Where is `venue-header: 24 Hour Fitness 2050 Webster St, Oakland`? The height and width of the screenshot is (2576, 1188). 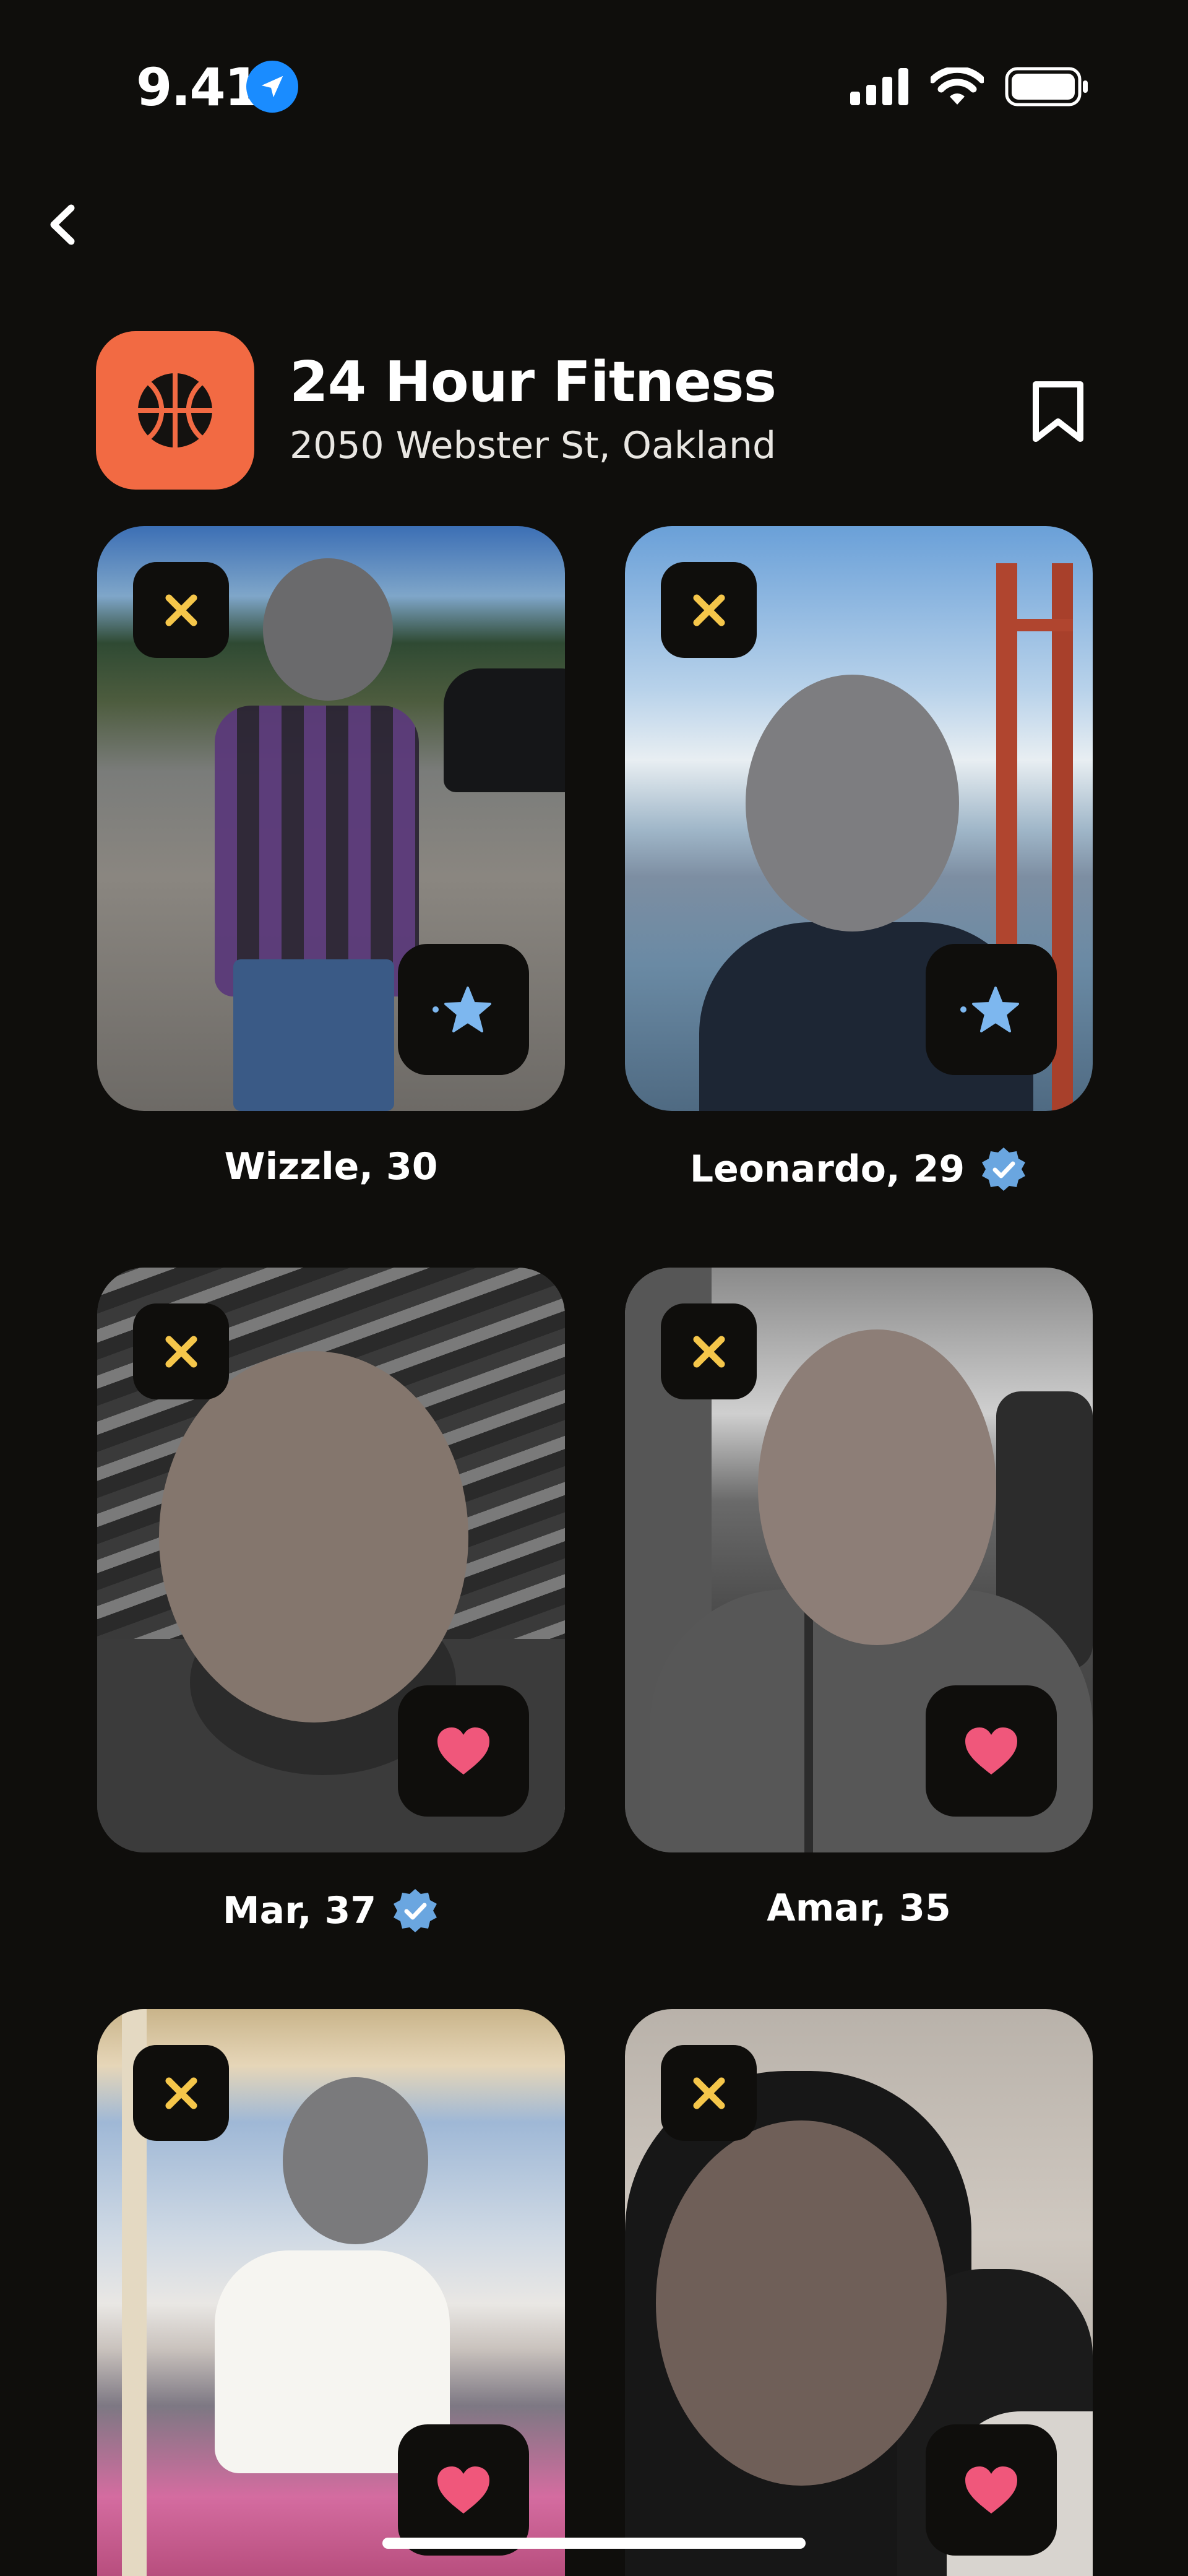
venue-header: 24 Hour Fitness 2050 Webster St, Oakland is located at coordinates (594, 411).